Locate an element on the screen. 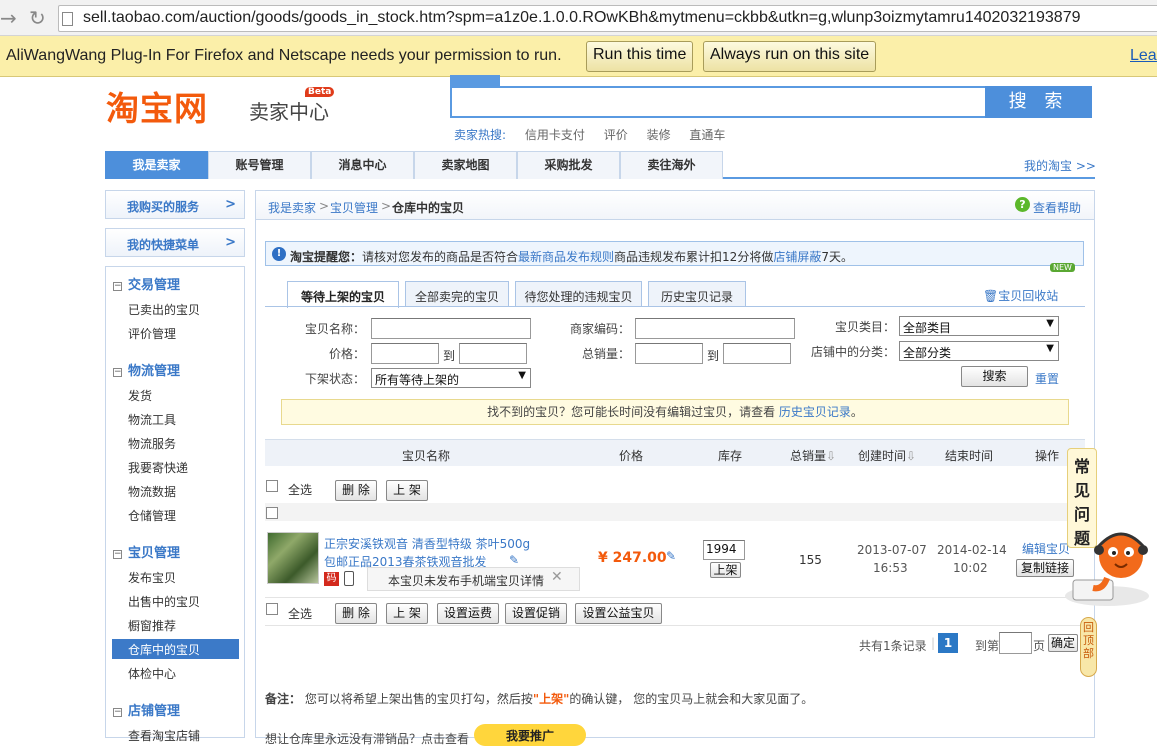  rules-link: 最新商品发布规则 is located at coordinates (566, 257).